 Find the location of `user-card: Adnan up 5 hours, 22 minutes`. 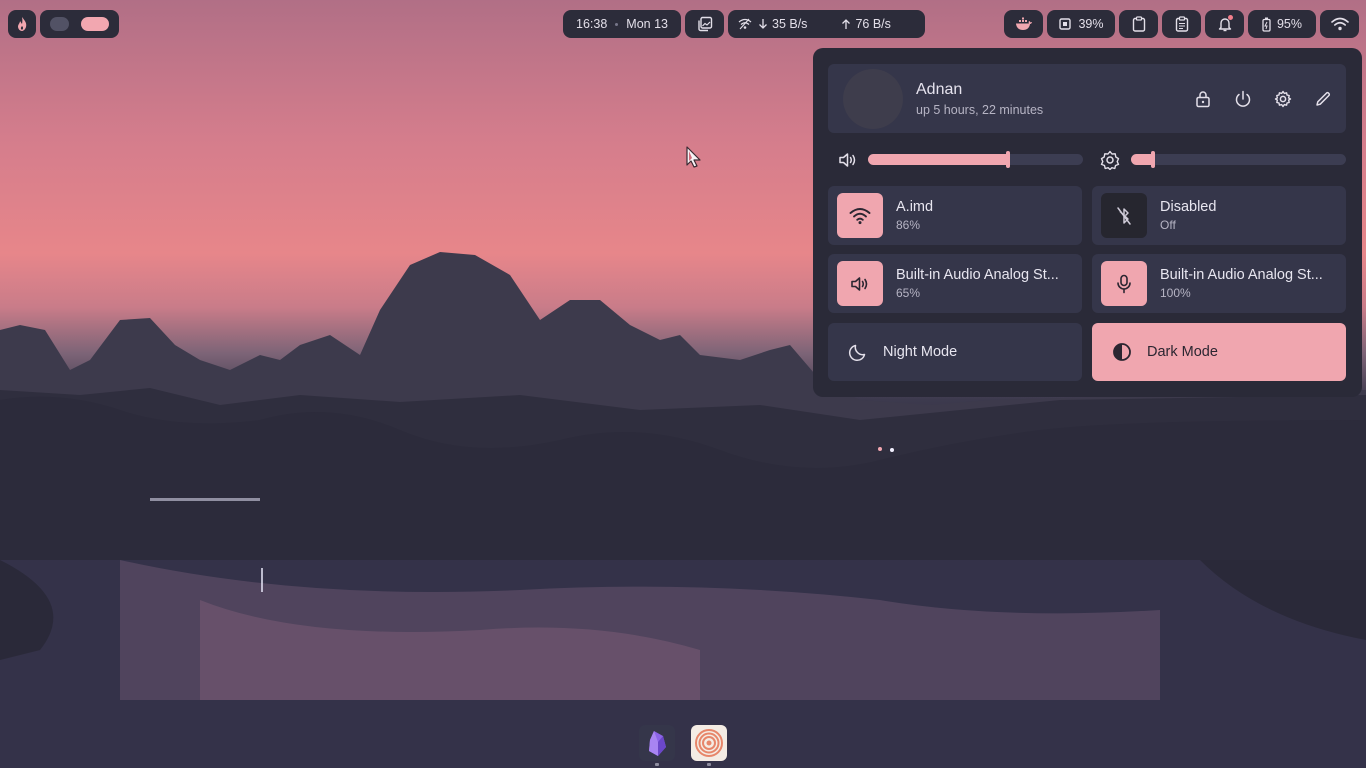

user-card: Adnan up 5 hours, 22 minutes is located at coordinates (1087, 98).